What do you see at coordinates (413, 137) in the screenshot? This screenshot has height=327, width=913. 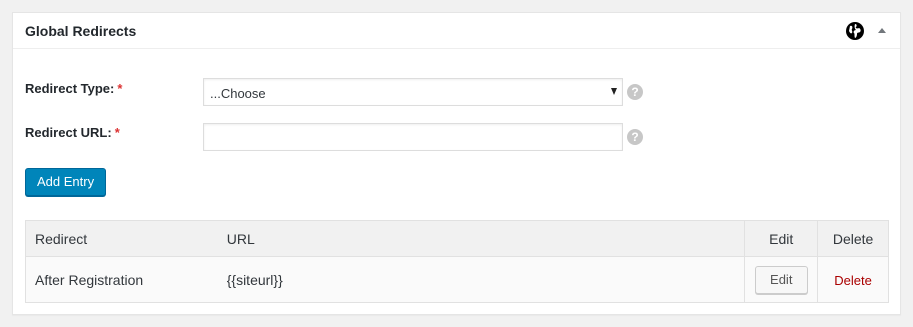 I see `redirect-url-input` at bounding box center [413, 137].